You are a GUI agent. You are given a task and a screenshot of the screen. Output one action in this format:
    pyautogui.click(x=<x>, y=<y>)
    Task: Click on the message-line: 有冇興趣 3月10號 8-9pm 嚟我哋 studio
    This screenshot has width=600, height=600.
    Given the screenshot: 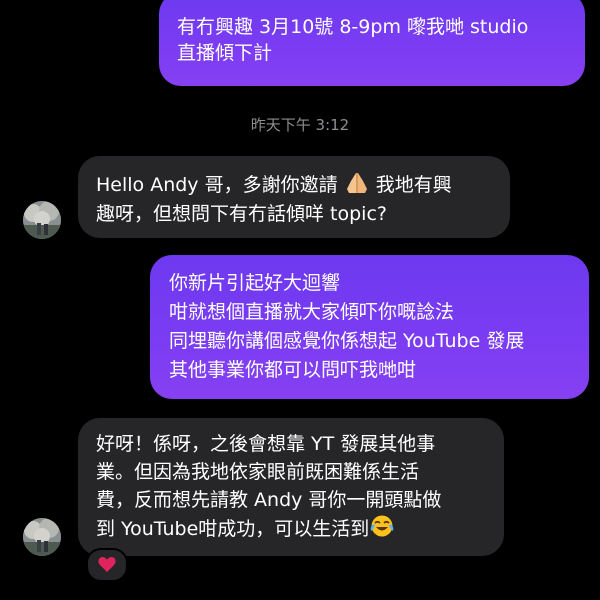 What is the action you would take?
    pyautogui.click(x=353, y=27)
    